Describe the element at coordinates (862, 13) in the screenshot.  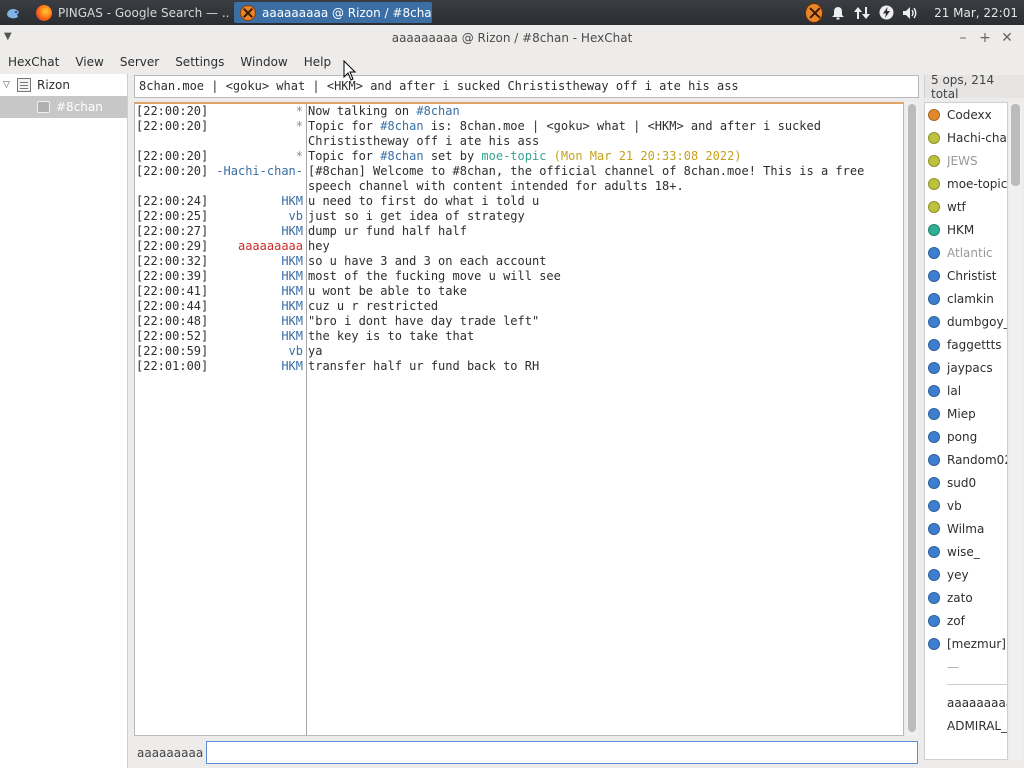
I see `network-updown-icon` at that location.